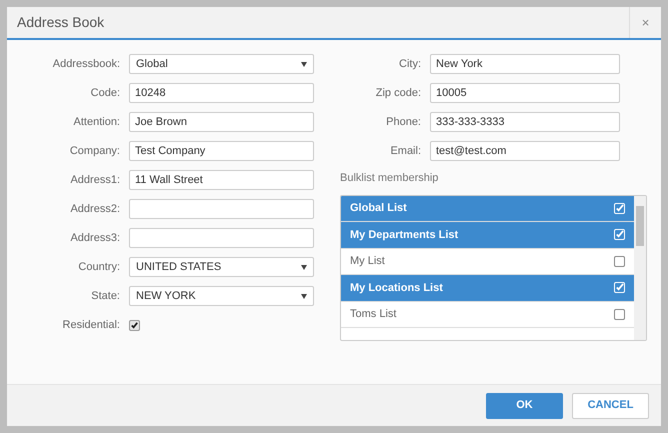 The width and height of the screenshot is (668, 433). What do you see at coordinates (95, 238) in the screenshot?
I see `field-label: Address3:` at bounding box center [95, 238].